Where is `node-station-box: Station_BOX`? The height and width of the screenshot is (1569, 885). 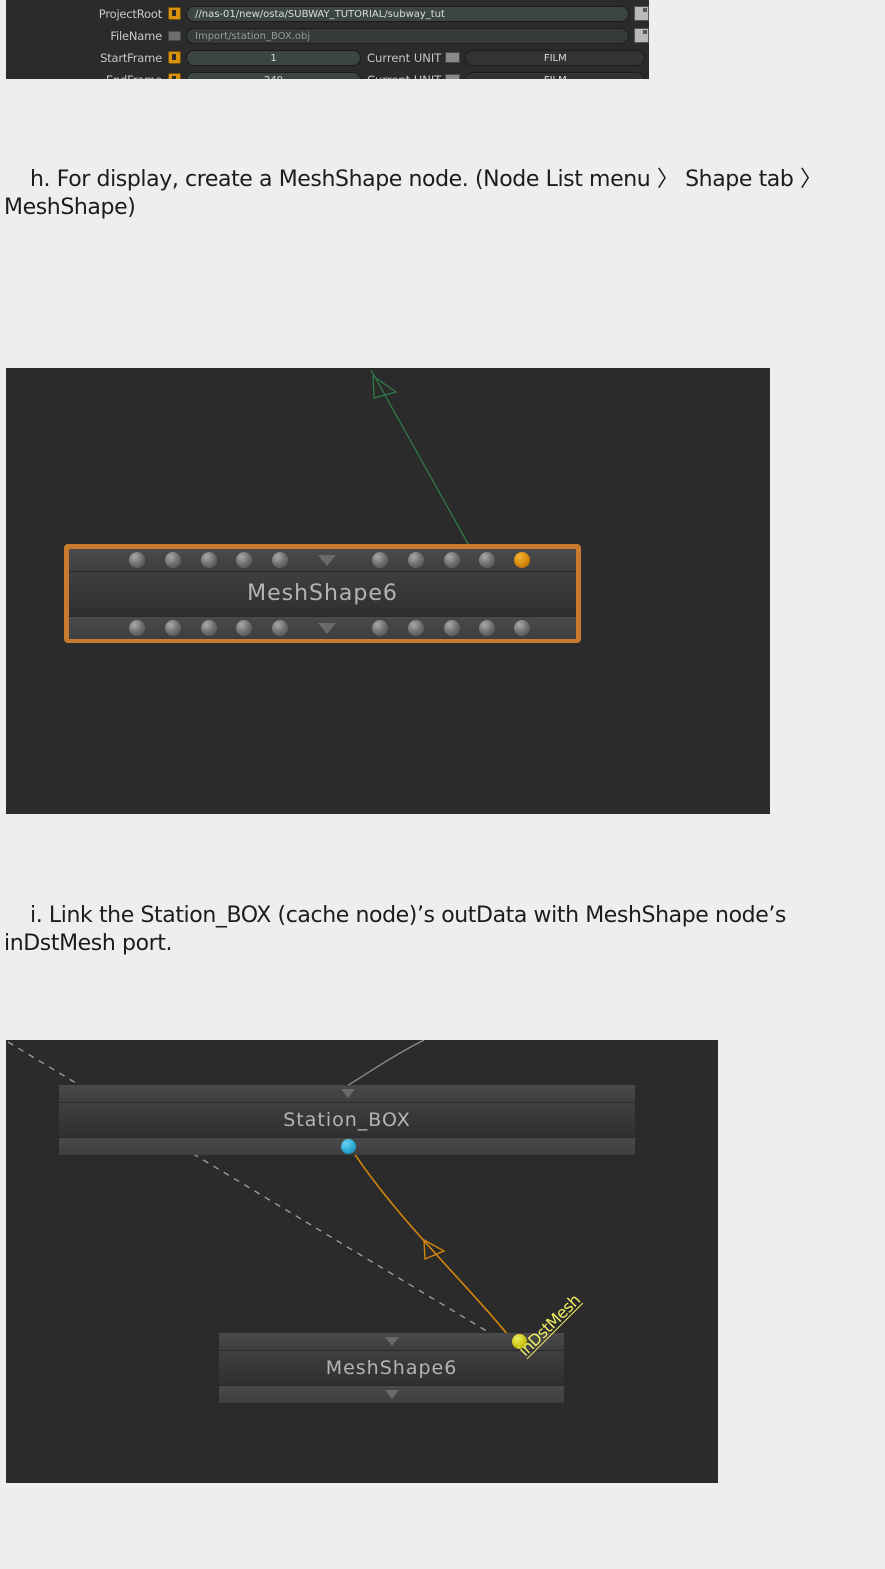
node-station-box: Station_BOX is located at coordinates (347, 1120).